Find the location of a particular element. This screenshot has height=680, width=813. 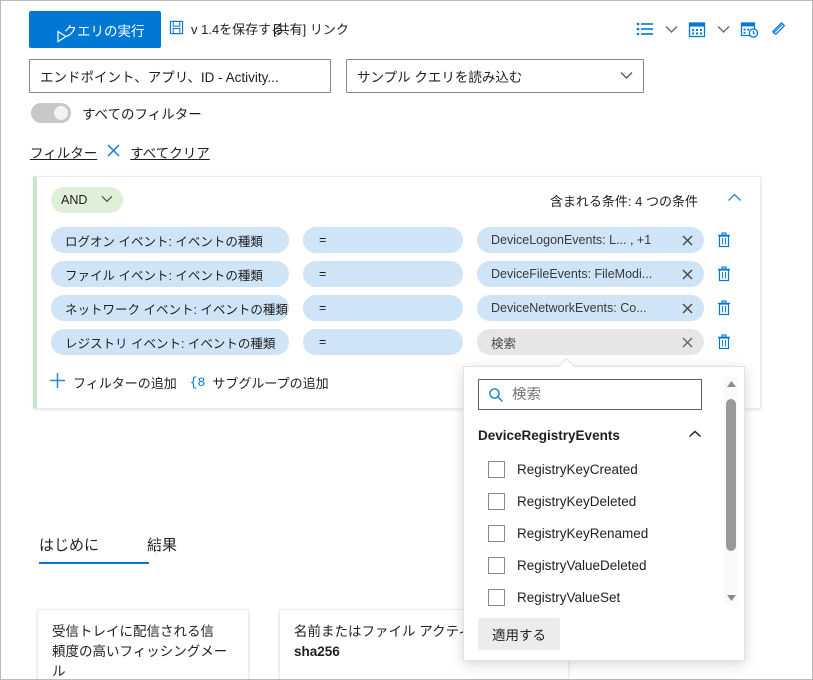

subgroup-braces-icon: {8 is located at coordinates (198, 382).